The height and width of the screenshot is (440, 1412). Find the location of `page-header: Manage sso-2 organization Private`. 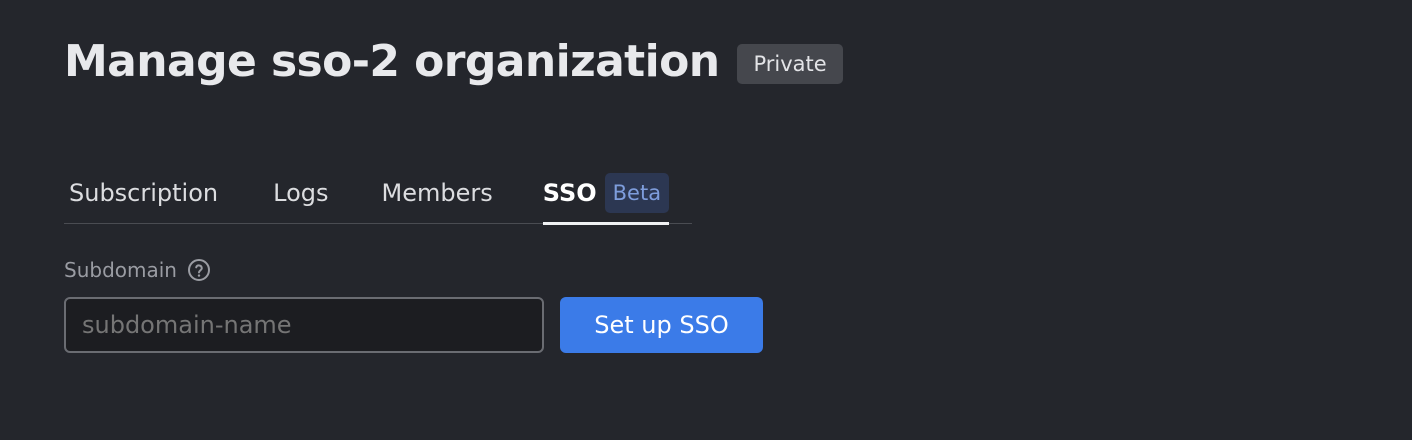

page-header: Manage sso-2 organization Private is located at coordinates (453, 62).